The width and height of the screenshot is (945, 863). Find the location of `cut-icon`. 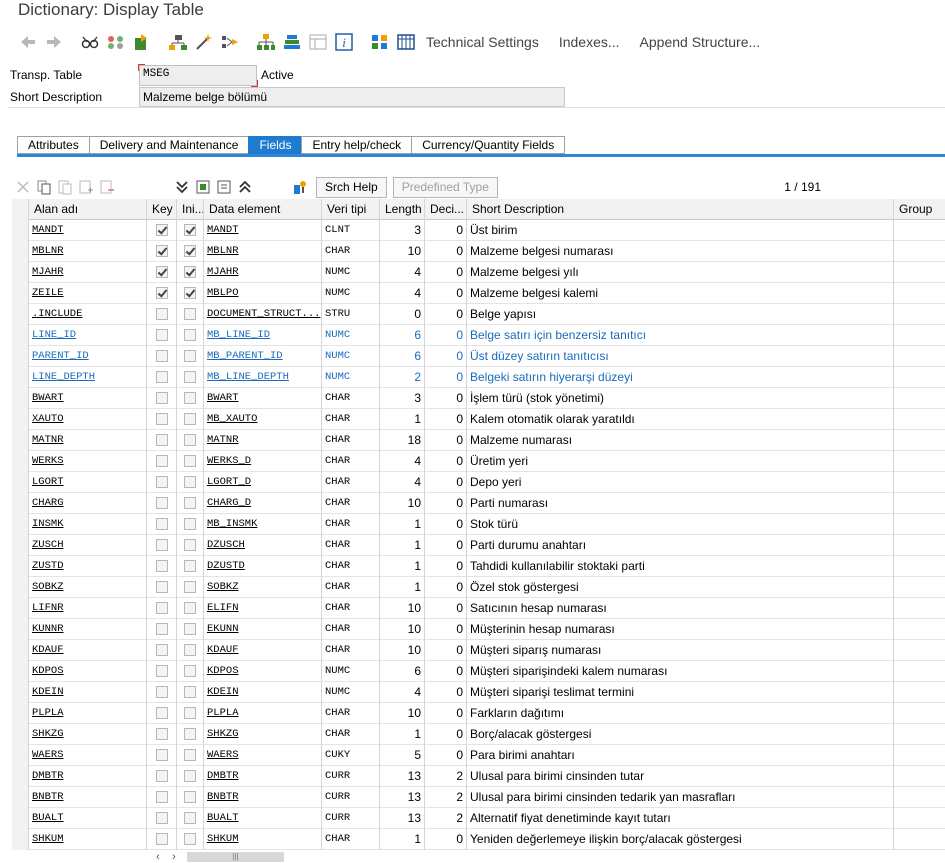

cut-icon is located at coordinates (22, 187).